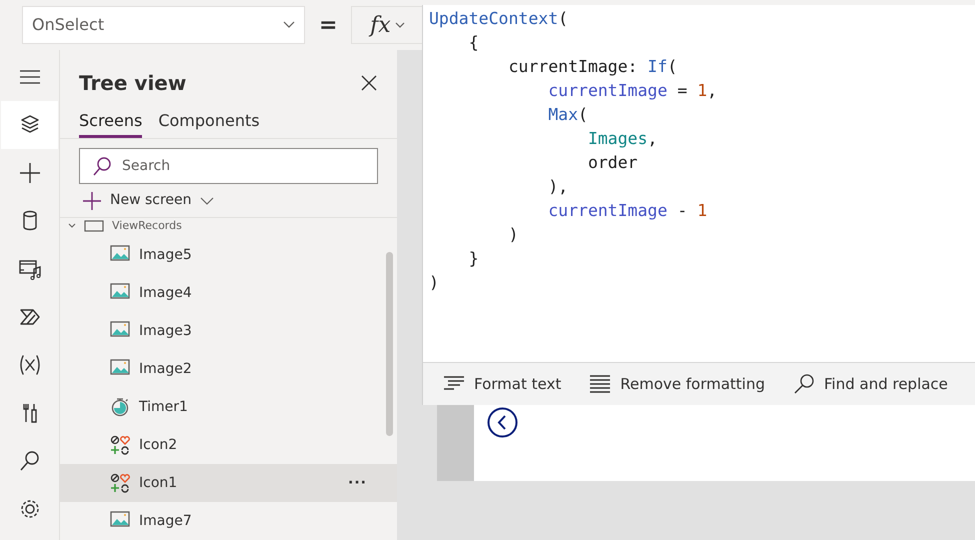 The width and height of the screenshot is (975, 540). What do you see at coordinates (228, 293) in the screenshot?
I see `tree-item: Image4` at bounding box center [228, 293].